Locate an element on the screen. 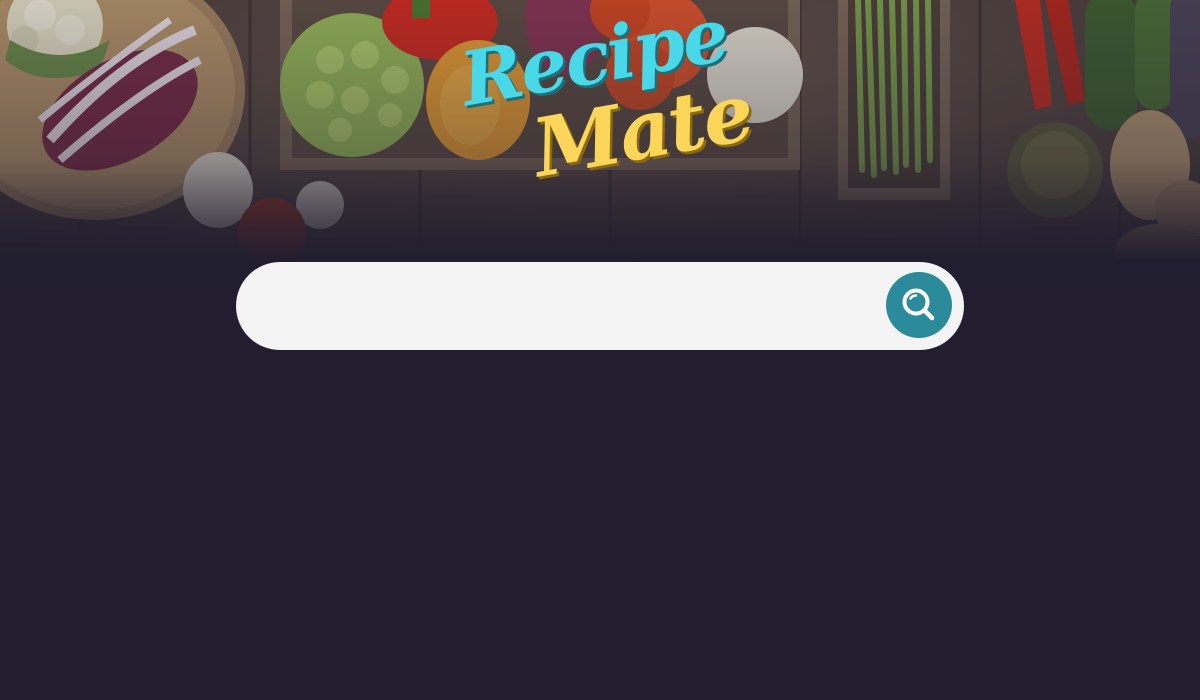 This screenshot has height=700, width=1200. search-button is located at coordinates (919, 305).